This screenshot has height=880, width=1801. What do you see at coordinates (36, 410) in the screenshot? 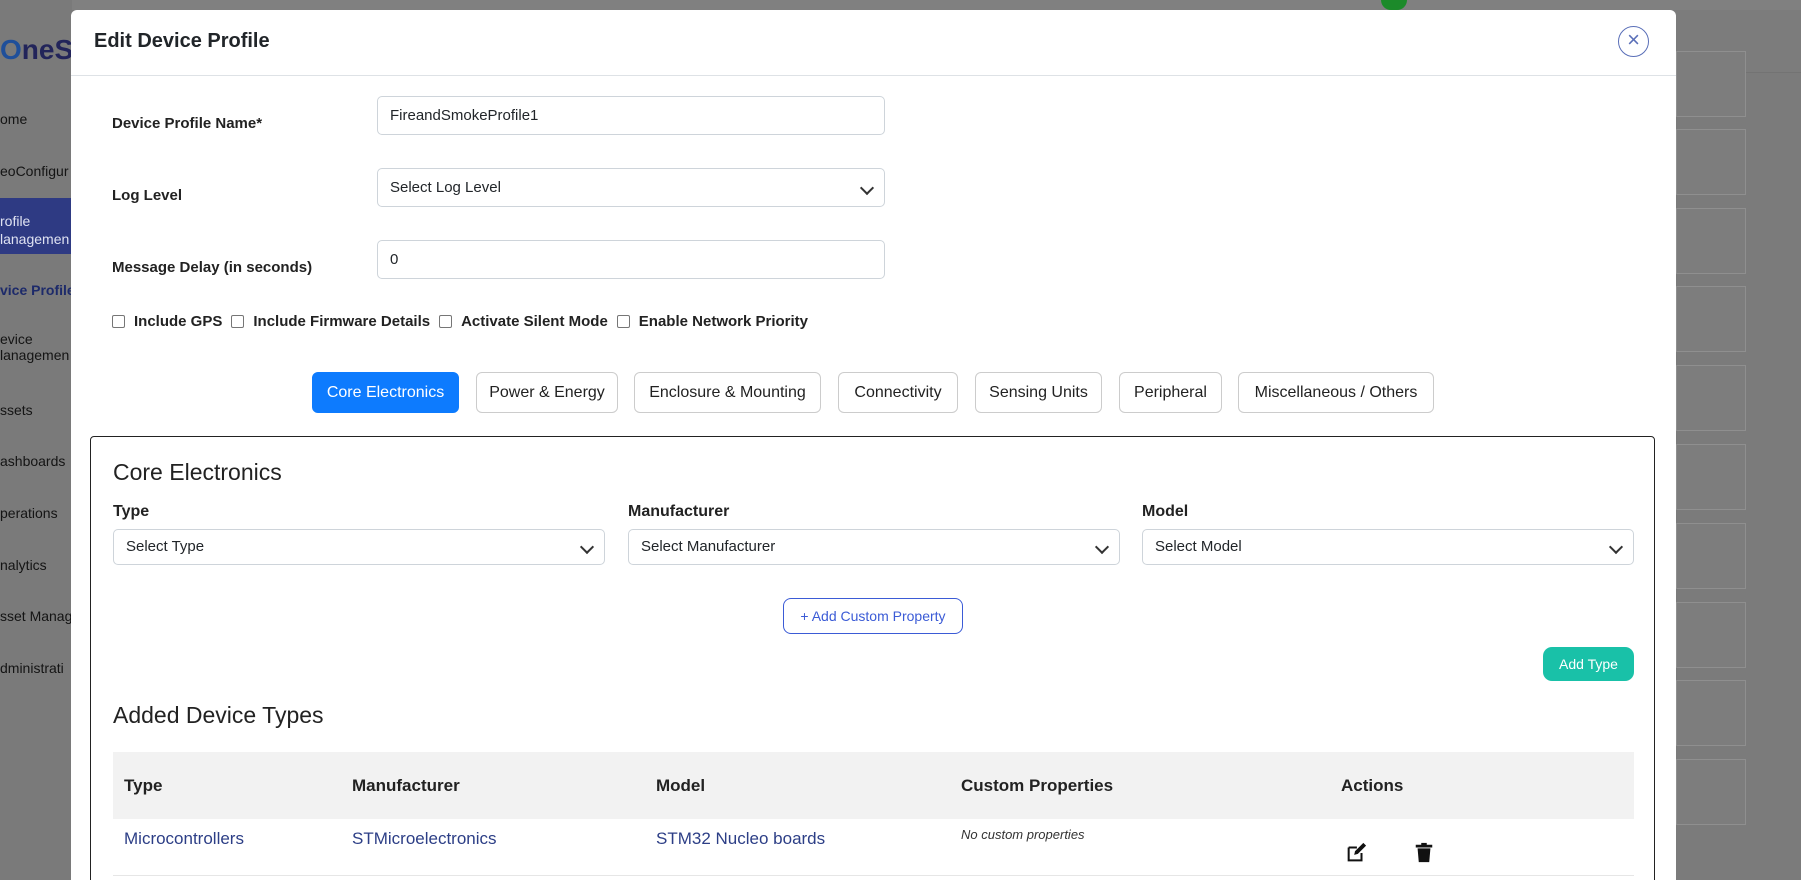
I see `sidebar-item-assets: ssets` at bounding box center [36, 410].